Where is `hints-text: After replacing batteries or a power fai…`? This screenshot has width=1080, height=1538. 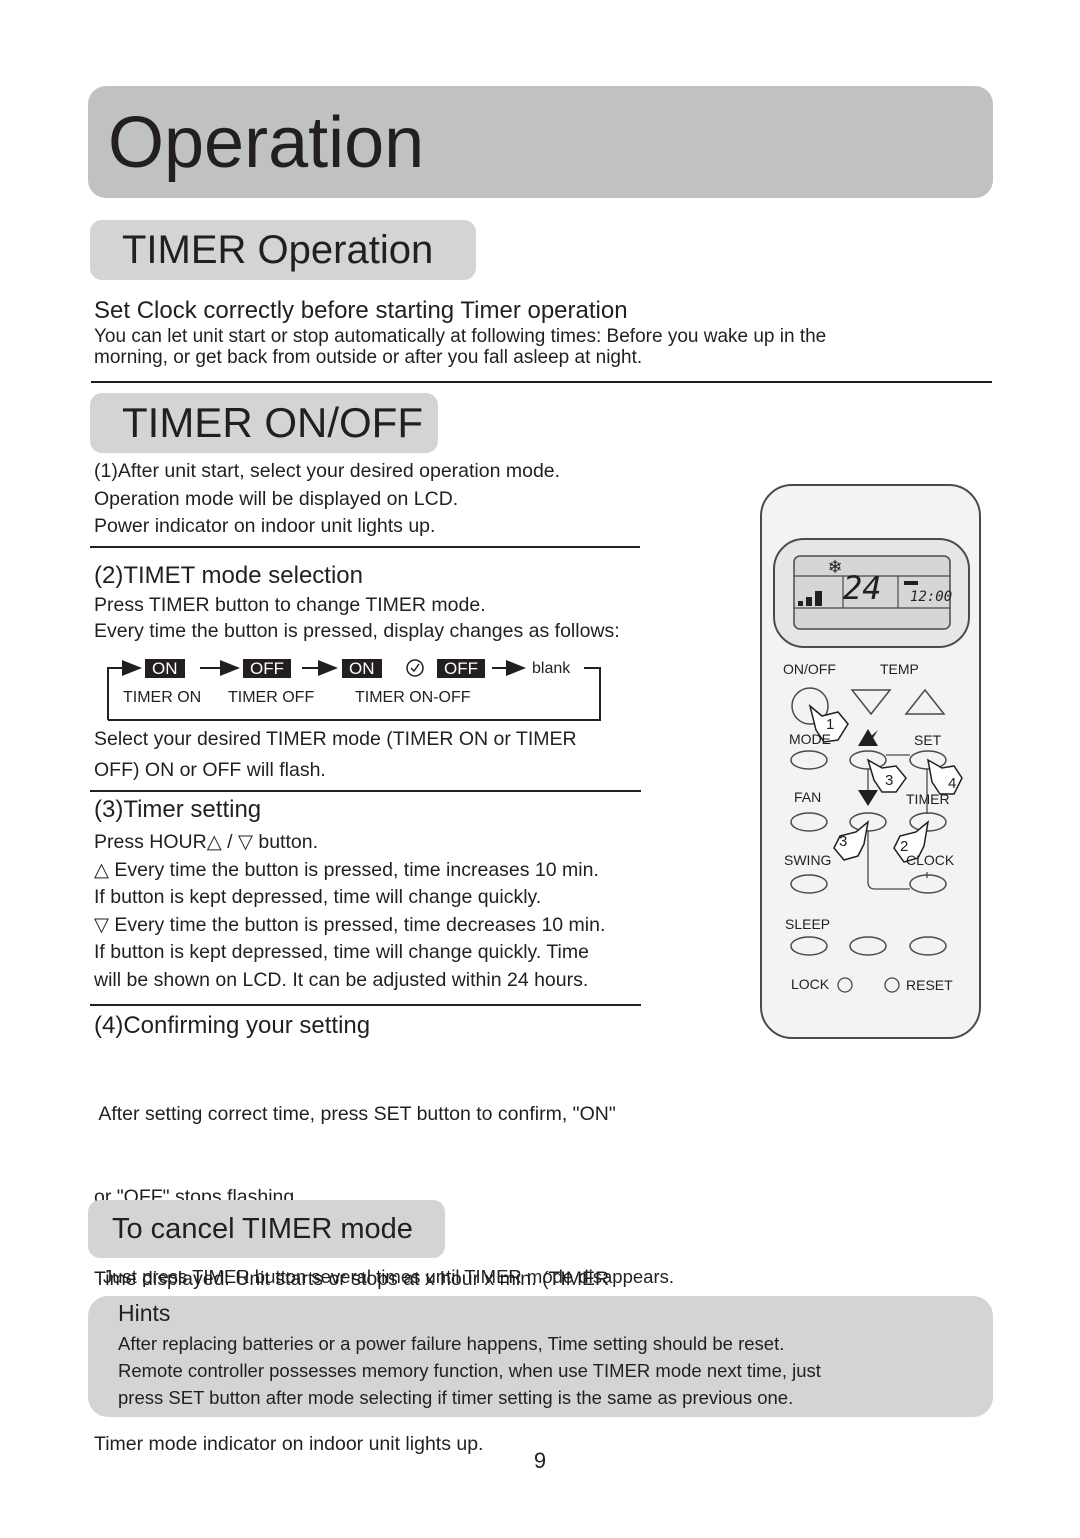
hints-text: After replacing batteries or a power fai… is located at coordinates (469, 1370).